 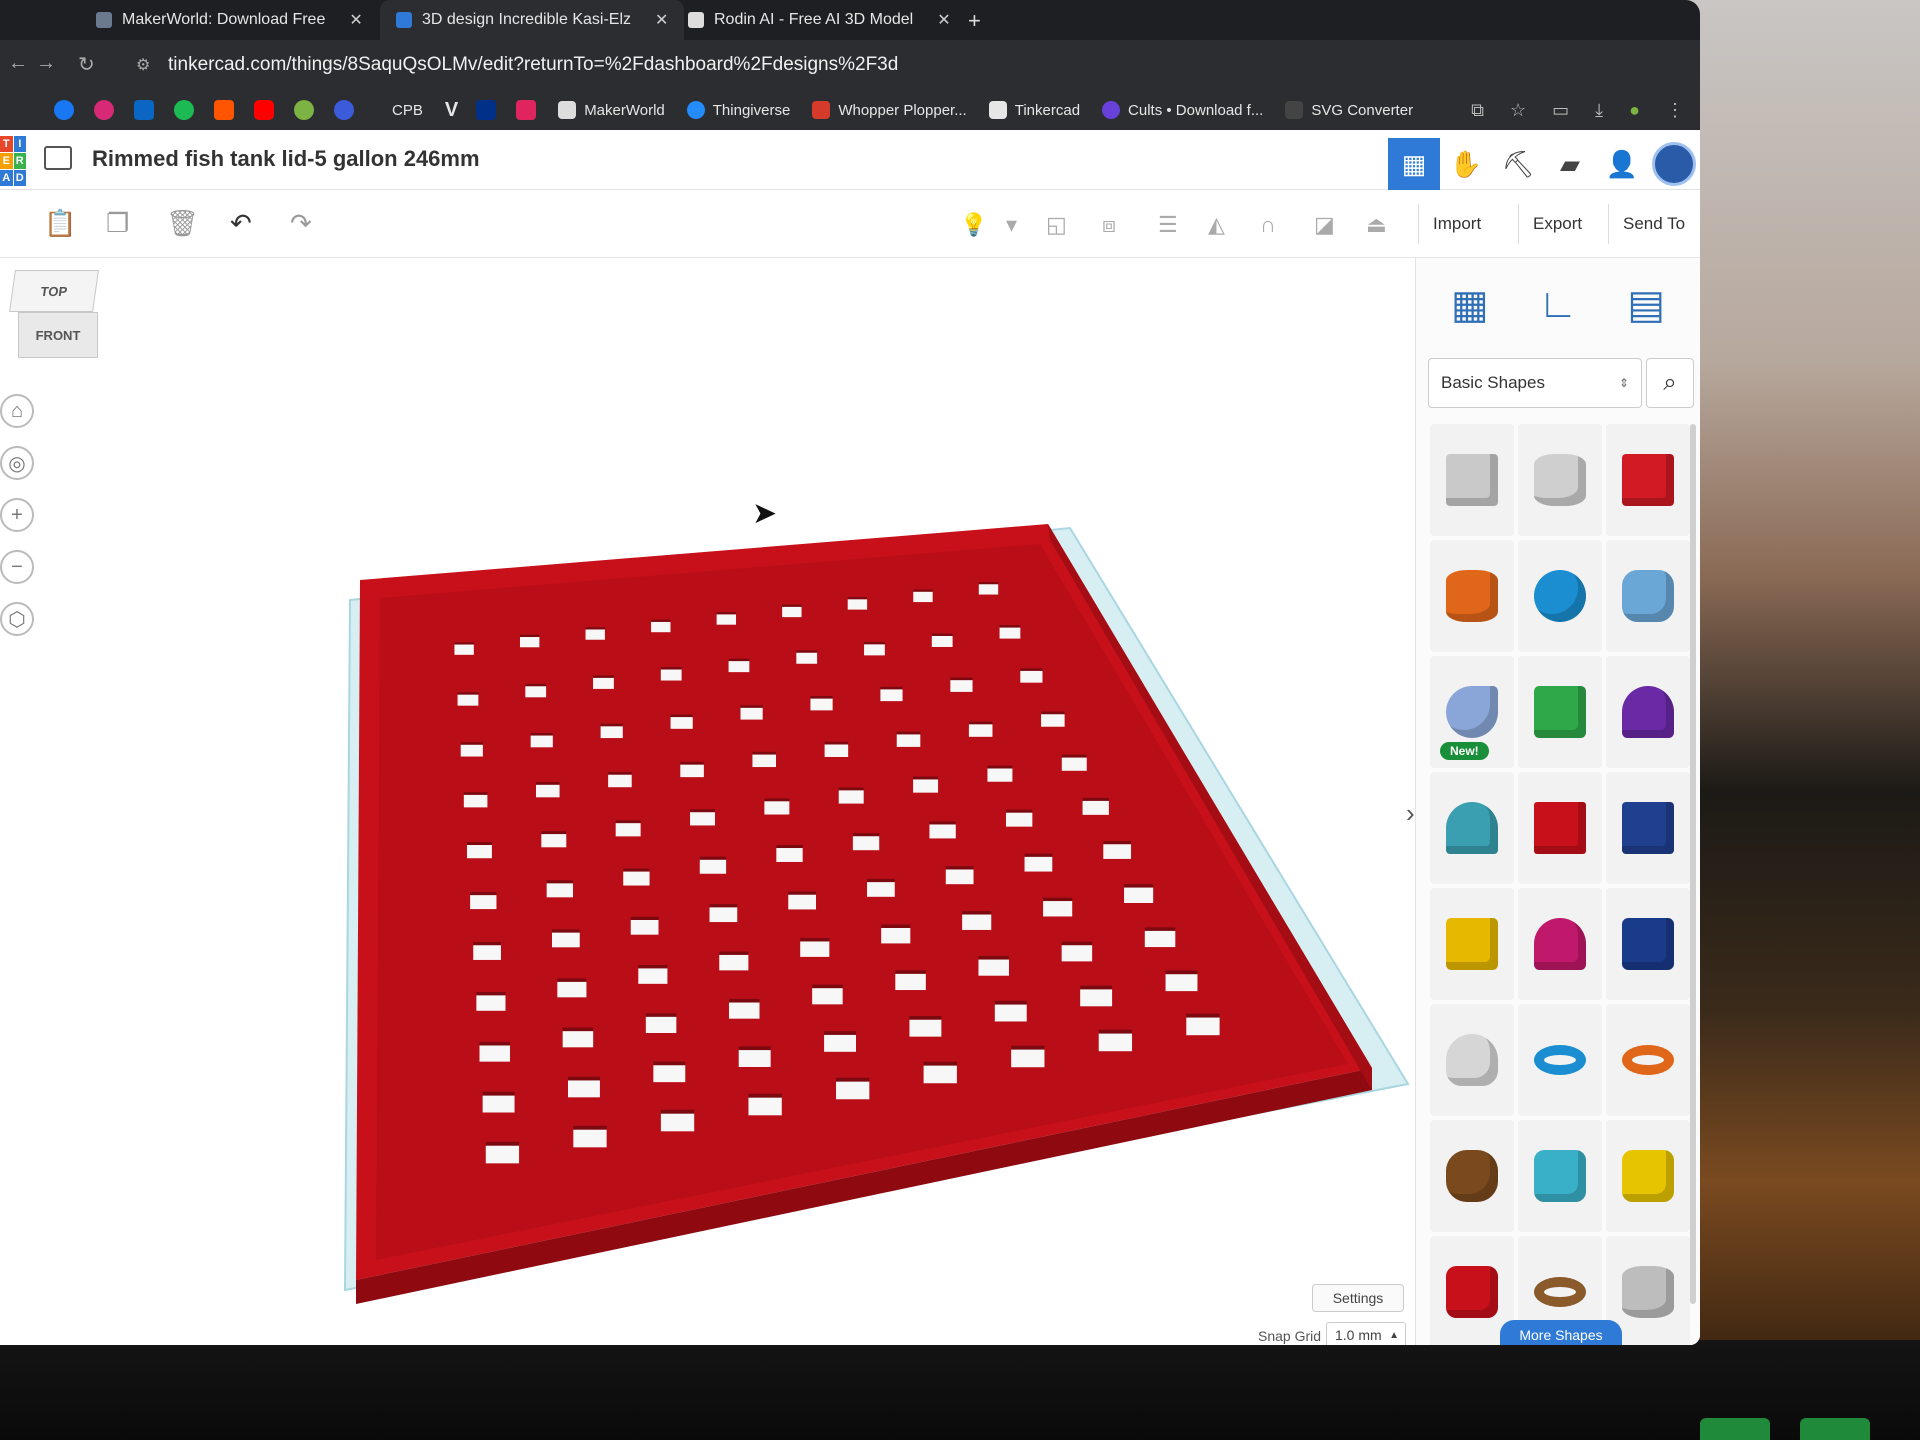 What do you see at coordinates (301, 223) in the screenshot?
I see `redo-icon: ↷` at bounding box center [301, 223].